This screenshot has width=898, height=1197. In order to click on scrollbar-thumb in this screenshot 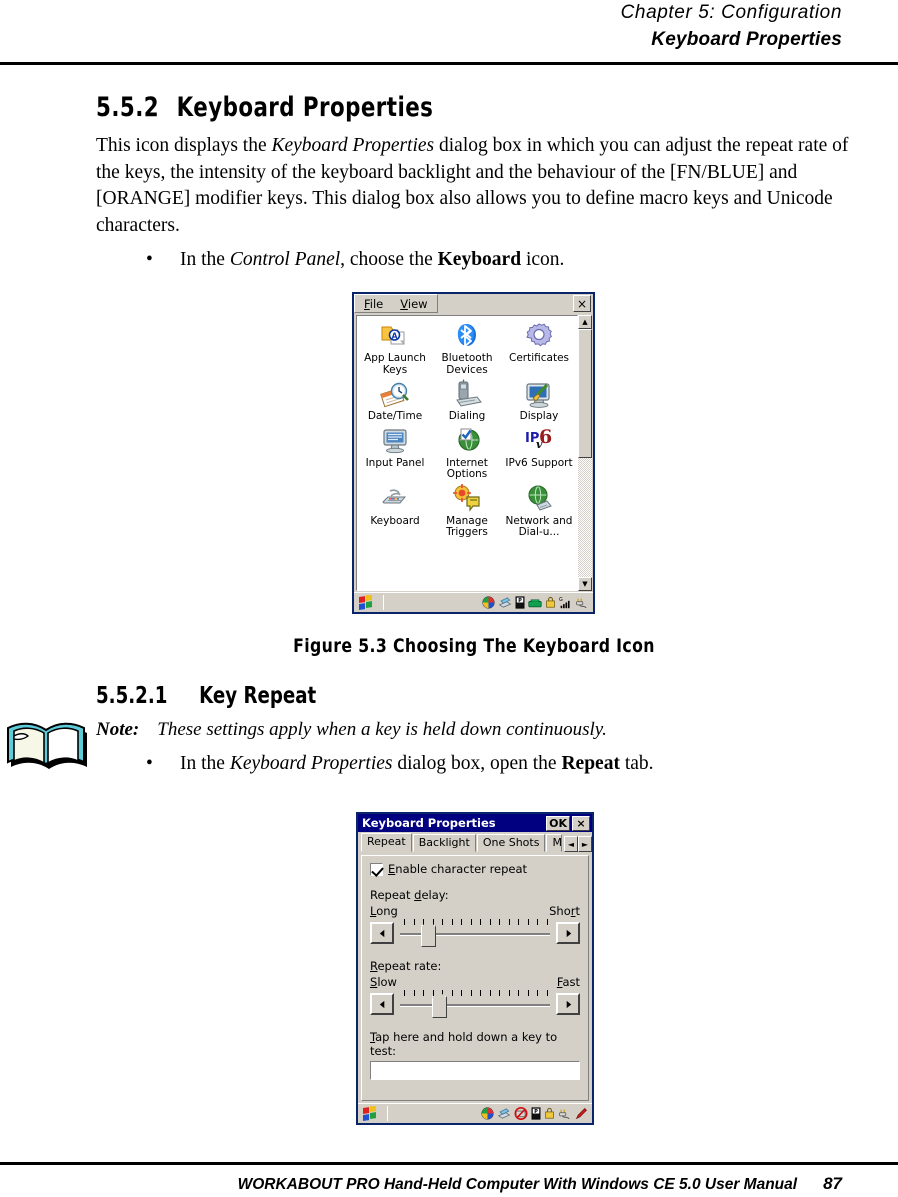, I will do `click(585, 393)`.